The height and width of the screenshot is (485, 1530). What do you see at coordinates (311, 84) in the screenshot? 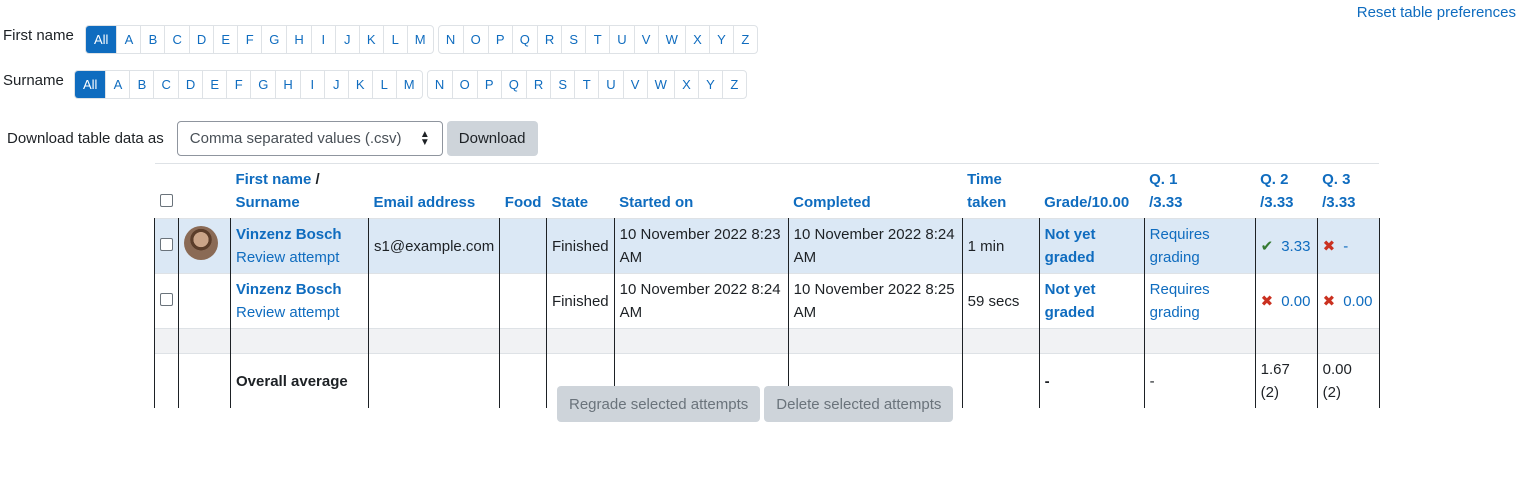
I see `surname-letter: I` at bounding box center [311, 84].